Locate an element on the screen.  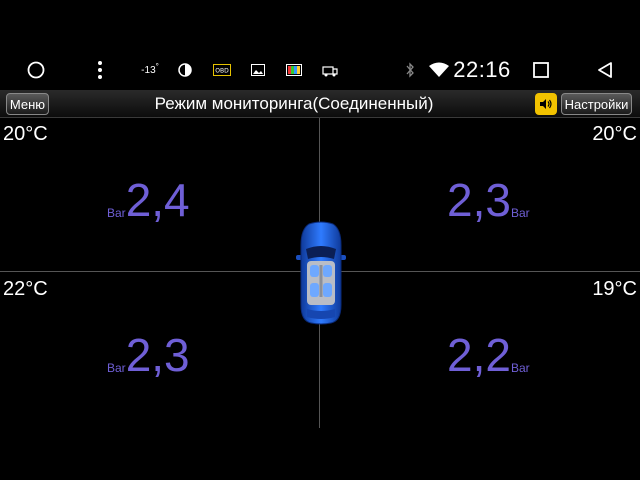
speaker-icon is located at coordinates (546, 104).